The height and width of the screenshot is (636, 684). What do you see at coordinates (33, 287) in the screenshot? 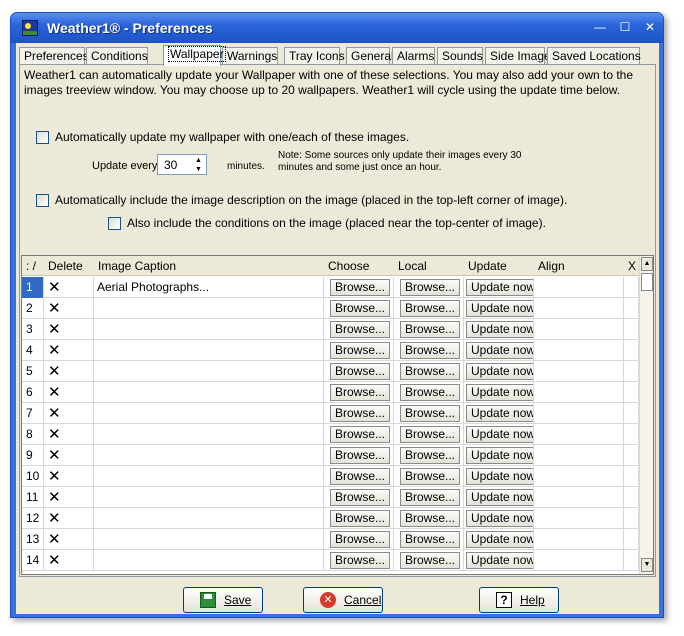
I see `row-number: 1` at bounding box center [33, 287].